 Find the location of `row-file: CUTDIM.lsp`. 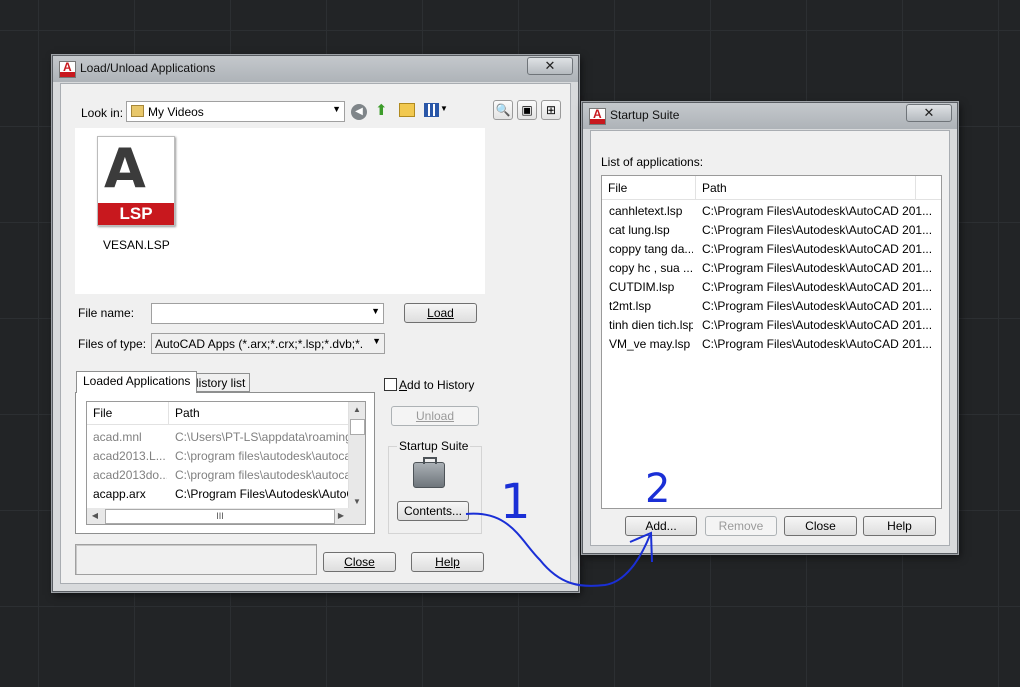

row-file: CUTDIM.lsp is located at coordinates (642, 287).